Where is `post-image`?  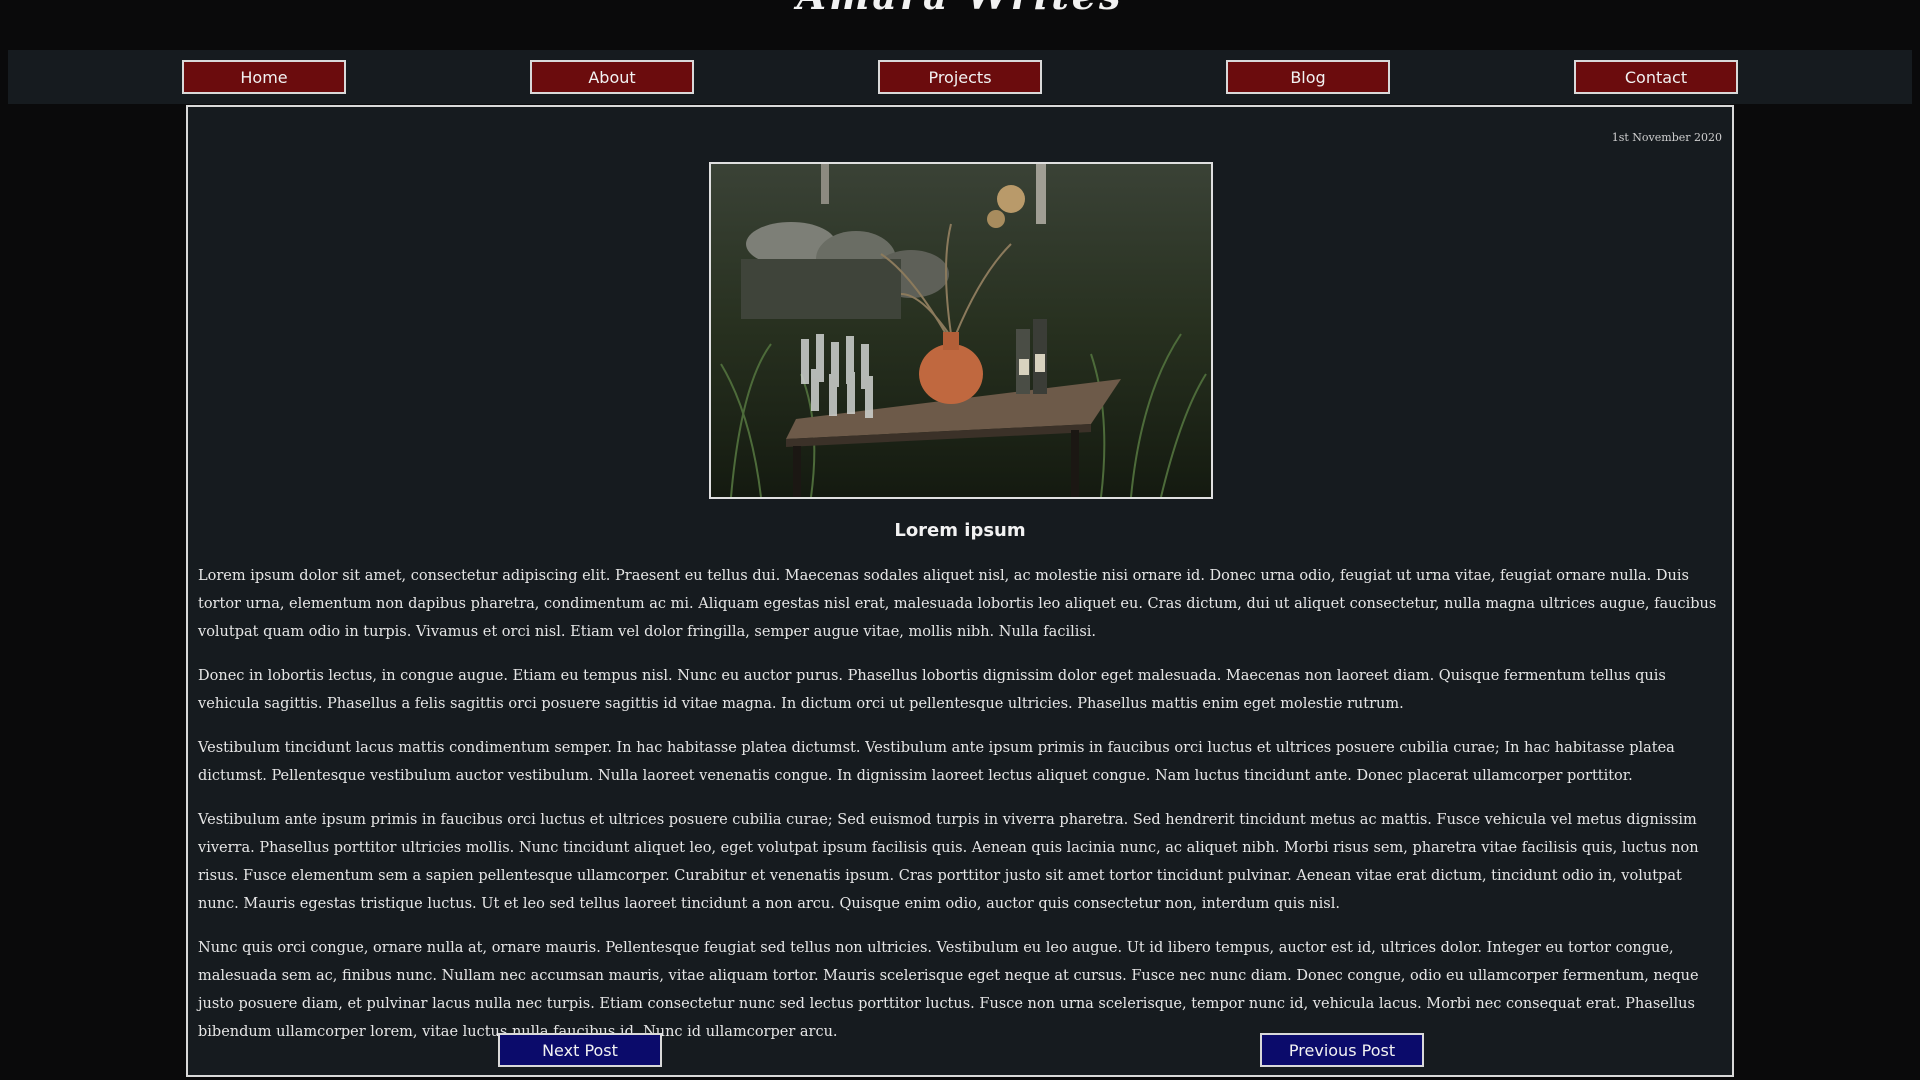 post-image is located at coordinates (961, 330).